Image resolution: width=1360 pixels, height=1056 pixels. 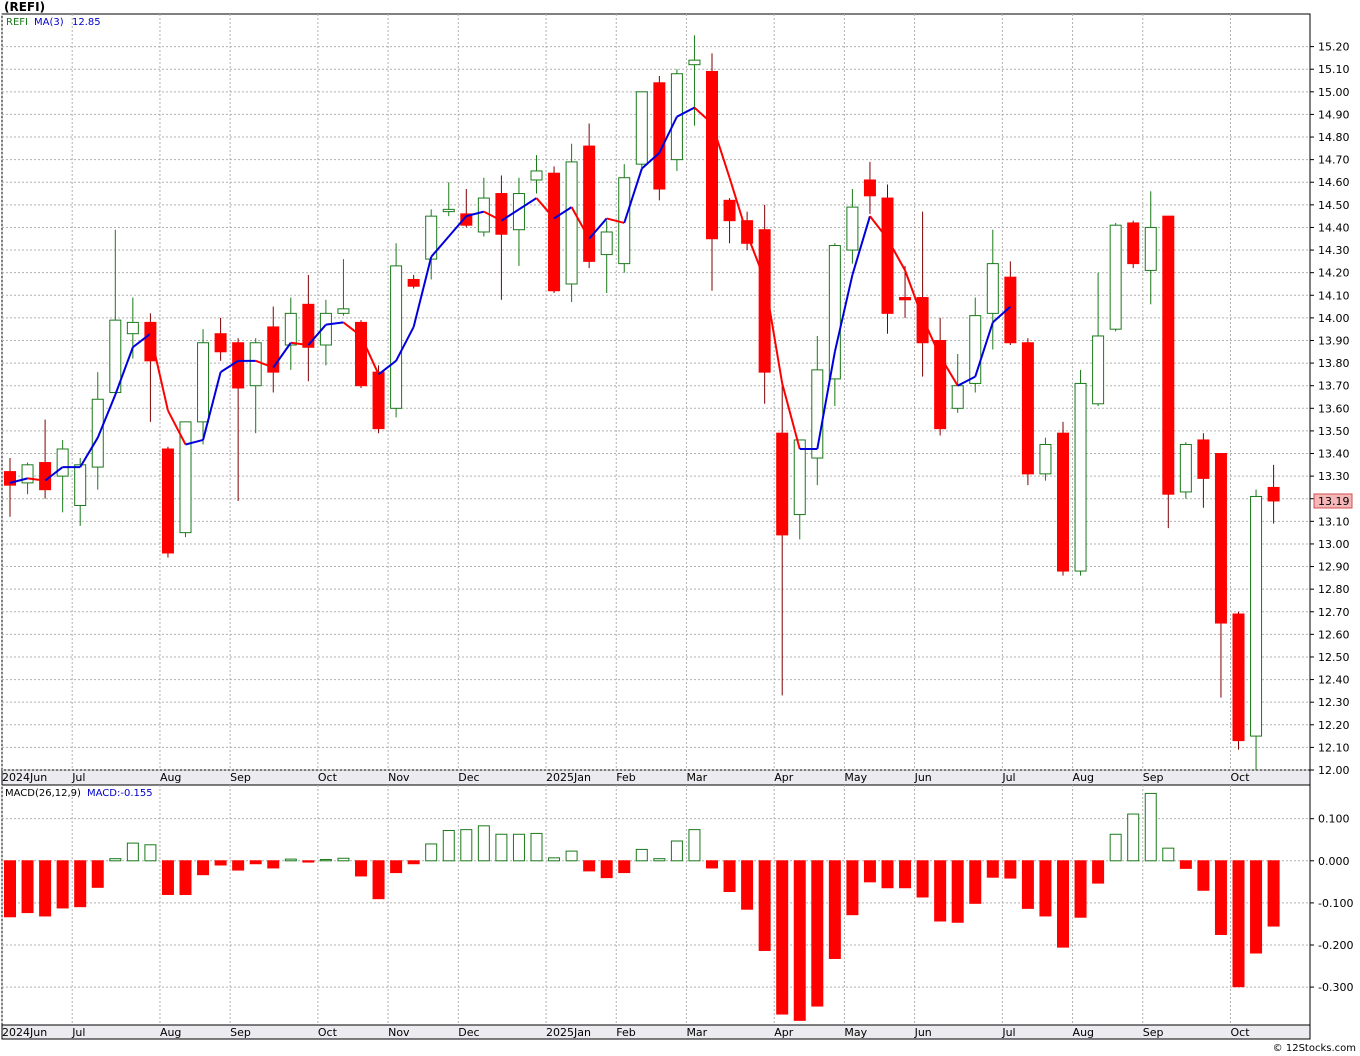 What do you see at coordinates (1334, 340) in the screenshot?
I see `price-y-tick-label: 13.90` at bounding box center [1334, 340].